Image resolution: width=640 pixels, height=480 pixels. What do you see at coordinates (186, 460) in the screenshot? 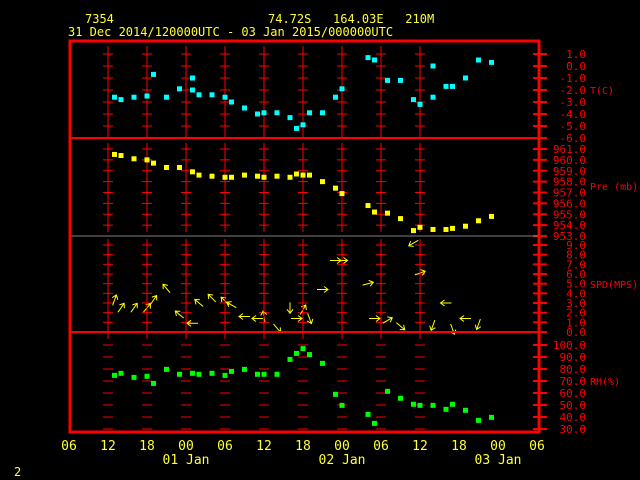
I see `x-date-label: 01 Jan` at bounding box center [186, 460].